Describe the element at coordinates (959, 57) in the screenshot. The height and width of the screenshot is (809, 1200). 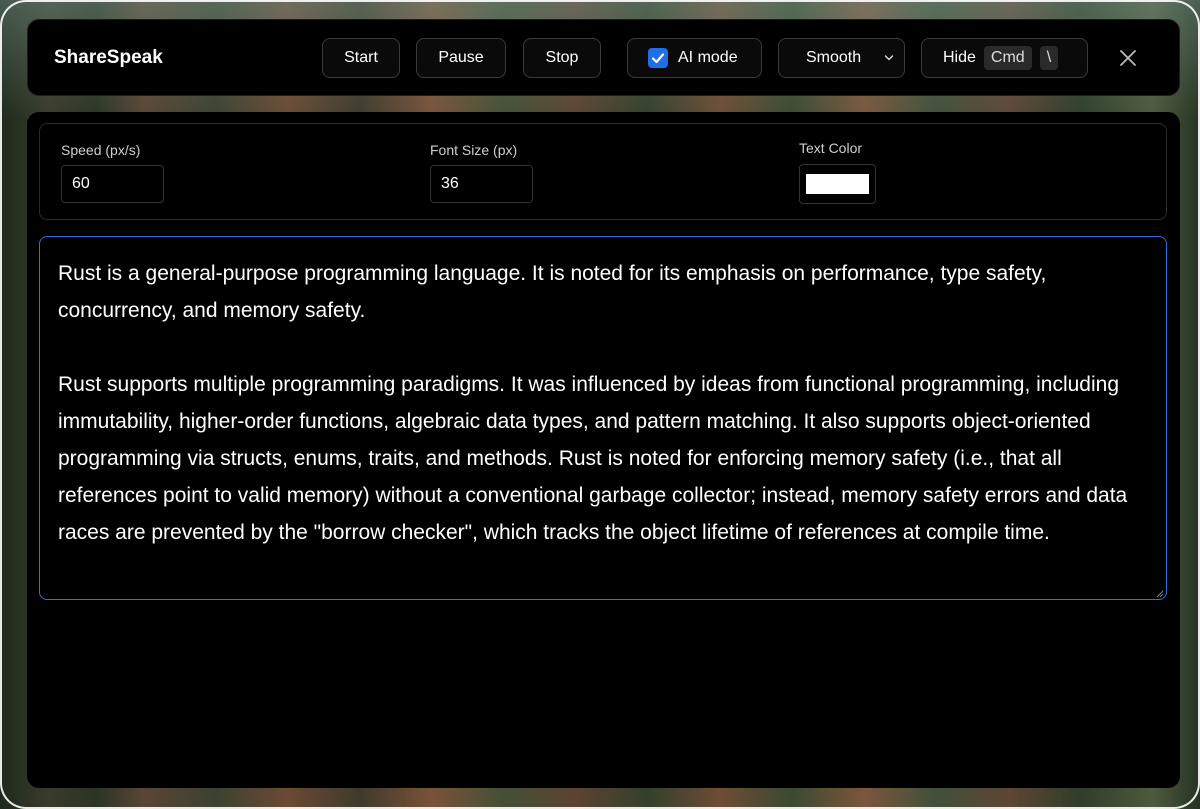
I see `hide-label: Hide` at that location.